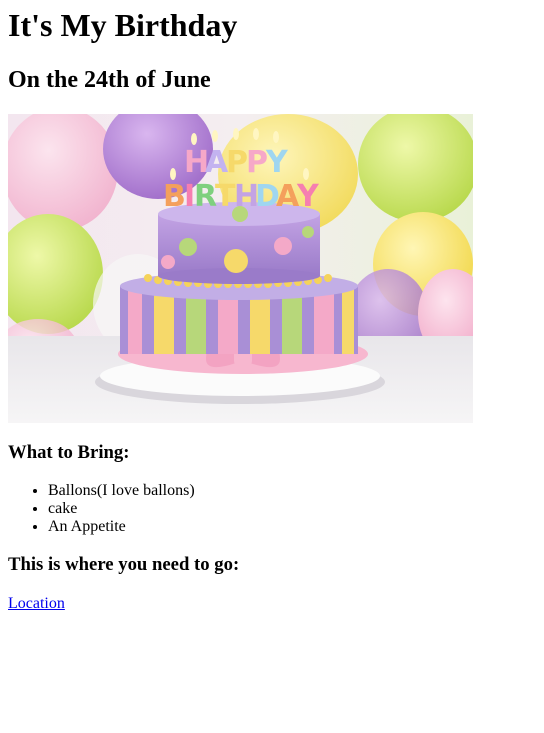 The image size is (544, 733). Describe the element at coordinates (123, 25) in the screenshot. I see `page-title: It's My Birthday` at that location.